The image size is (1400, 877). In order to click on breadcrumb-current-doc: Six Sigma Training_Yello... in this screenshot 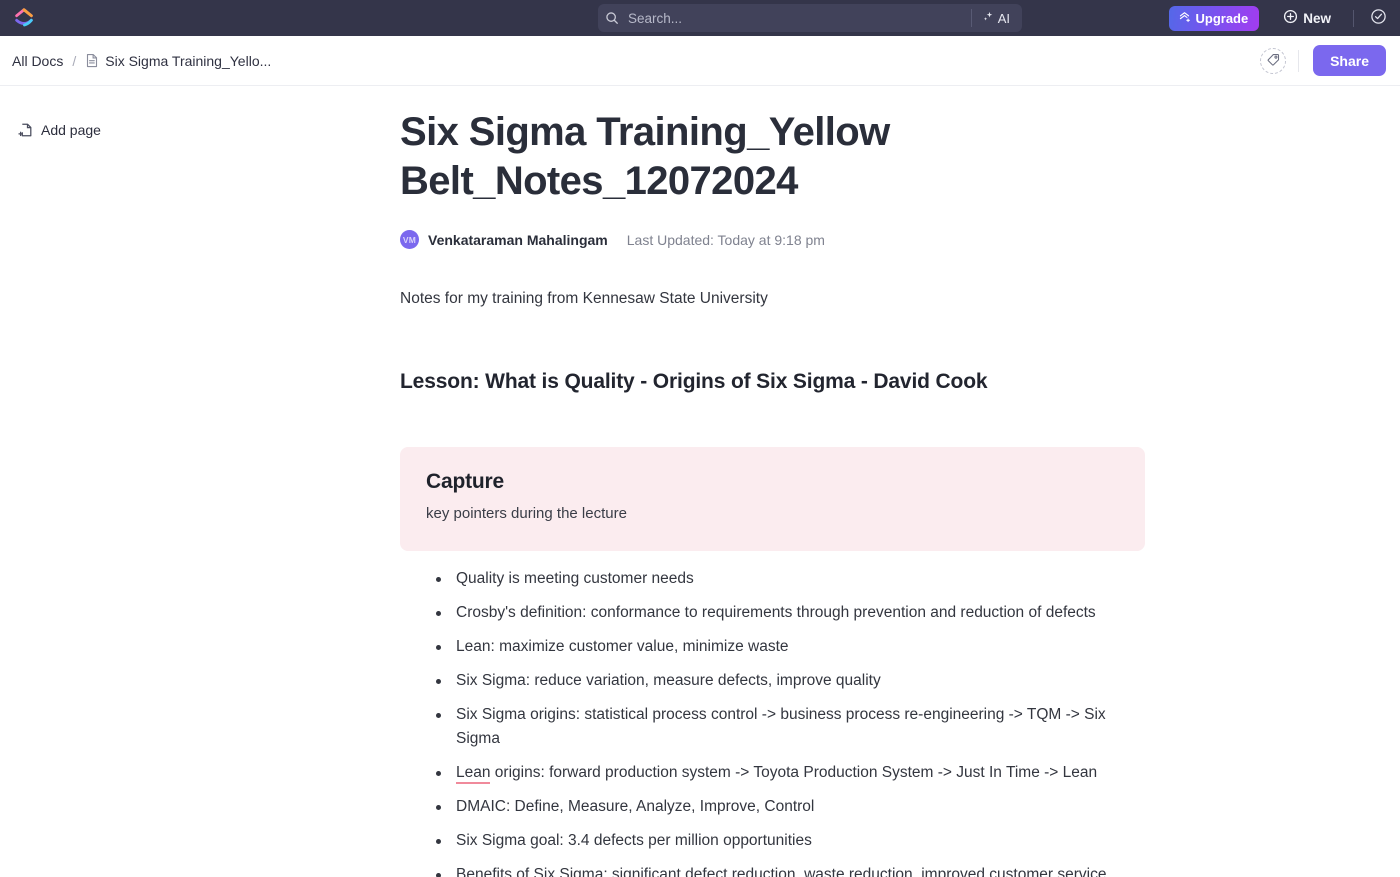, I will do `click(178, 61)`.